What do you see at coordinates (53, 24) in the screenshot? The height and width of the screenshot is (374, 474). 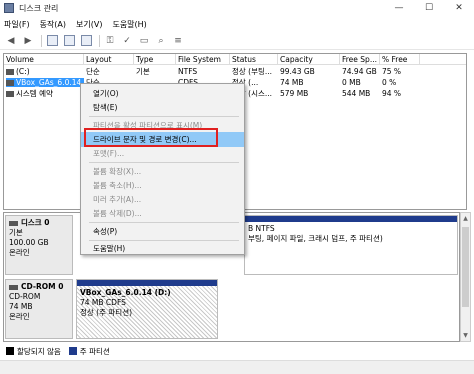 I see `menu-action: 동작(A)` at bounding box center [53, 24].